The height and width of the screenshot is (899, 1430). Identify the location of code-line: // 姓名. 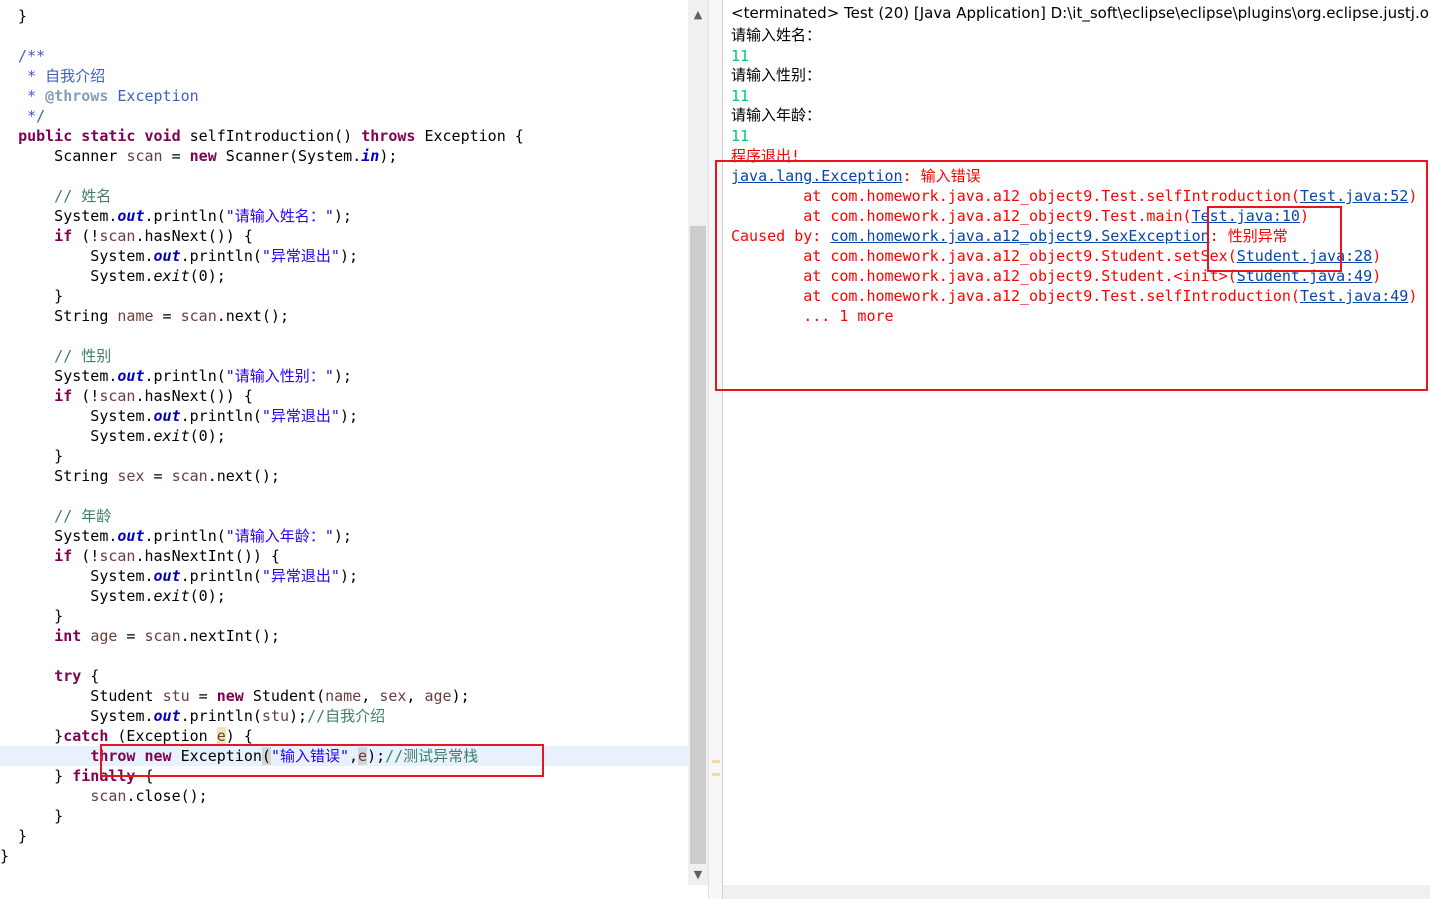
(55, 196).